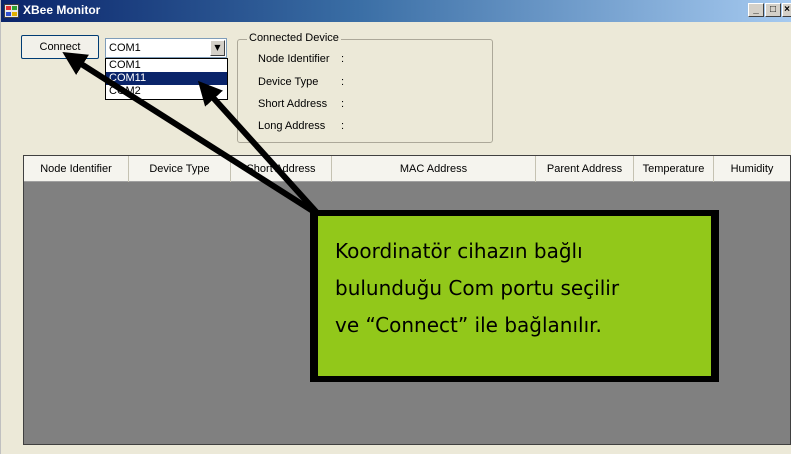 The width and height of the screenshot is (791, 454). What do you see at coordinates (468, 325) in the screenshot?
I see `callout-text-line: ve “Connect” ile bağlanılır.` at bounding box center [468, 325].